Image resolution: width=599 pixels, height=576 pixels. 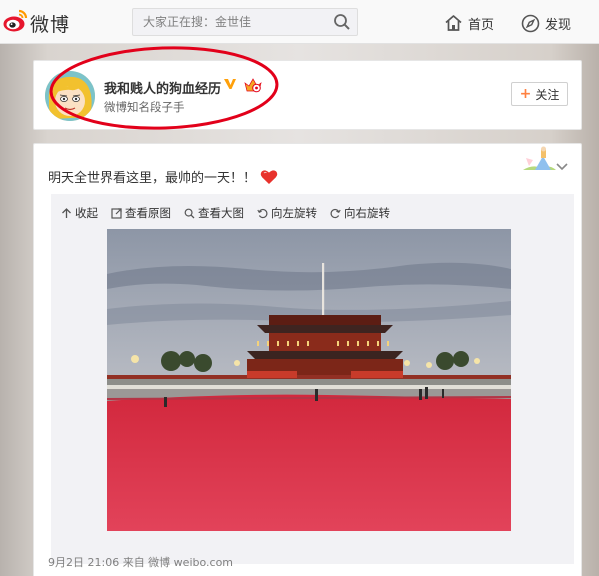 I want to click on profile-bio: 微博知名段子手, so click(x=144, y=107).